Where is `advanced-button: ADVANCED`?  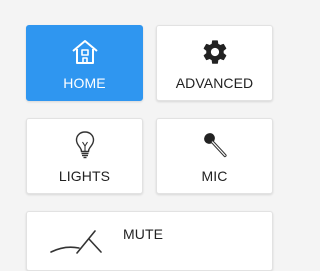
advanced-button: ADVANCED is located at coordinates (214, 63).